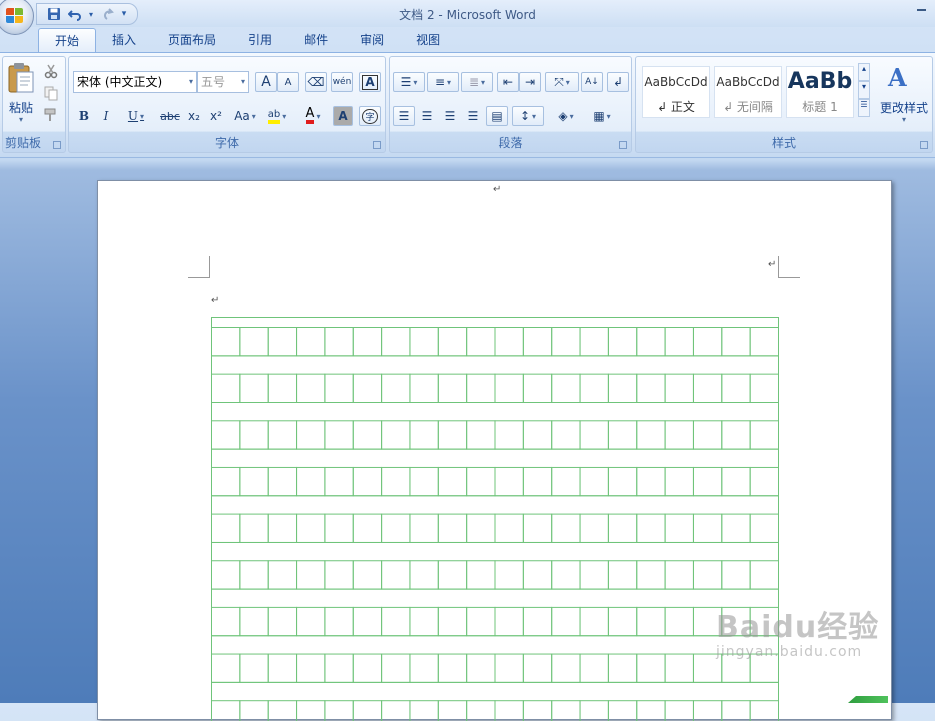 This screenshot has width=935, height=721. Describe the element at coordinates (21, 94) in the screenshot. I see `paste-button: 粘贴 ▾` at that location.